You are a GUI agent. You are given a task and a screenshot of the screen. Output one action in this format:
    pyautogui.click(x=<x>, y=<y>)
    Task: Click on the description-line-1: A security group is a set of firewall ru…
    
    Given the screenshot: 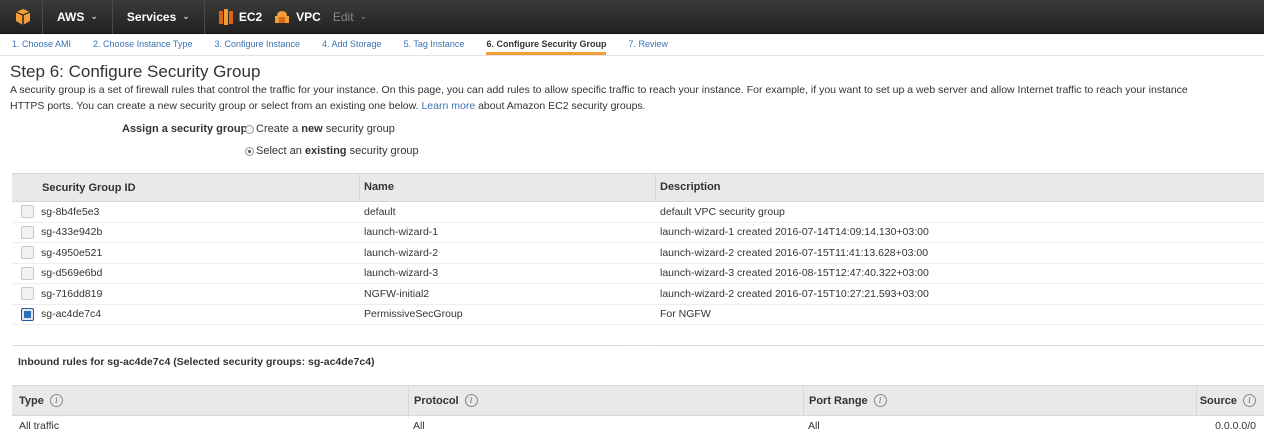 What is the action you would take?
    pyautogui.click(x=599, y=90)
    